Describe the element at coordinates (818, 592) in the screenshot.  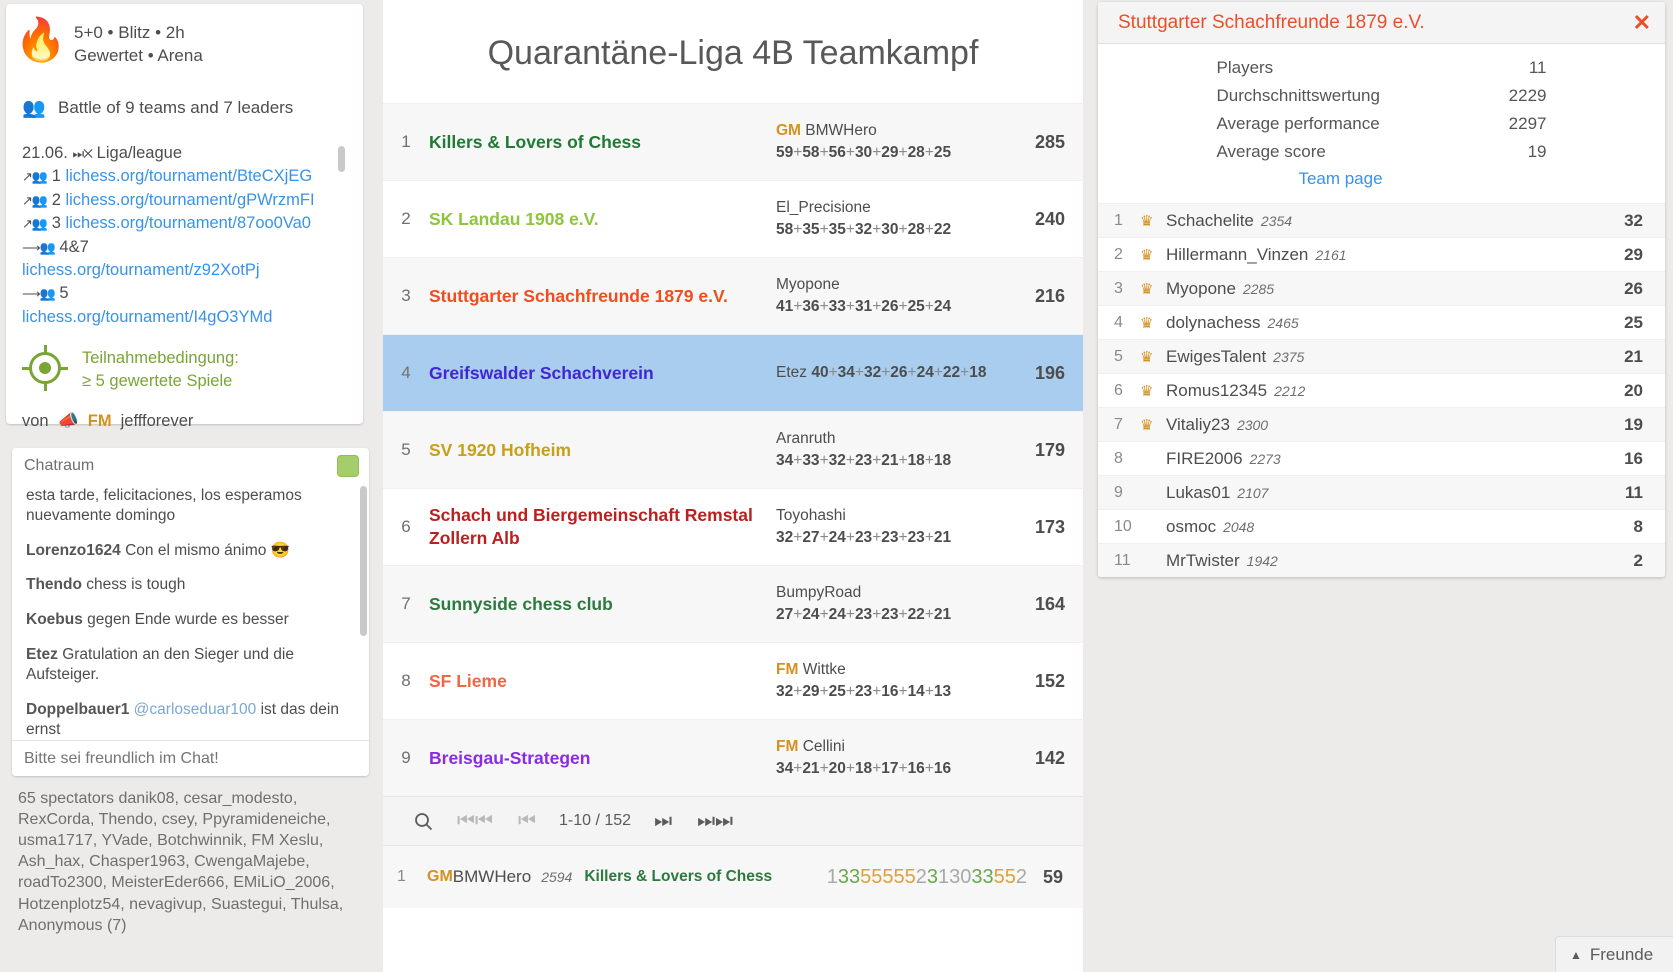
I see `leader-name: BumpyRoad` at that location.